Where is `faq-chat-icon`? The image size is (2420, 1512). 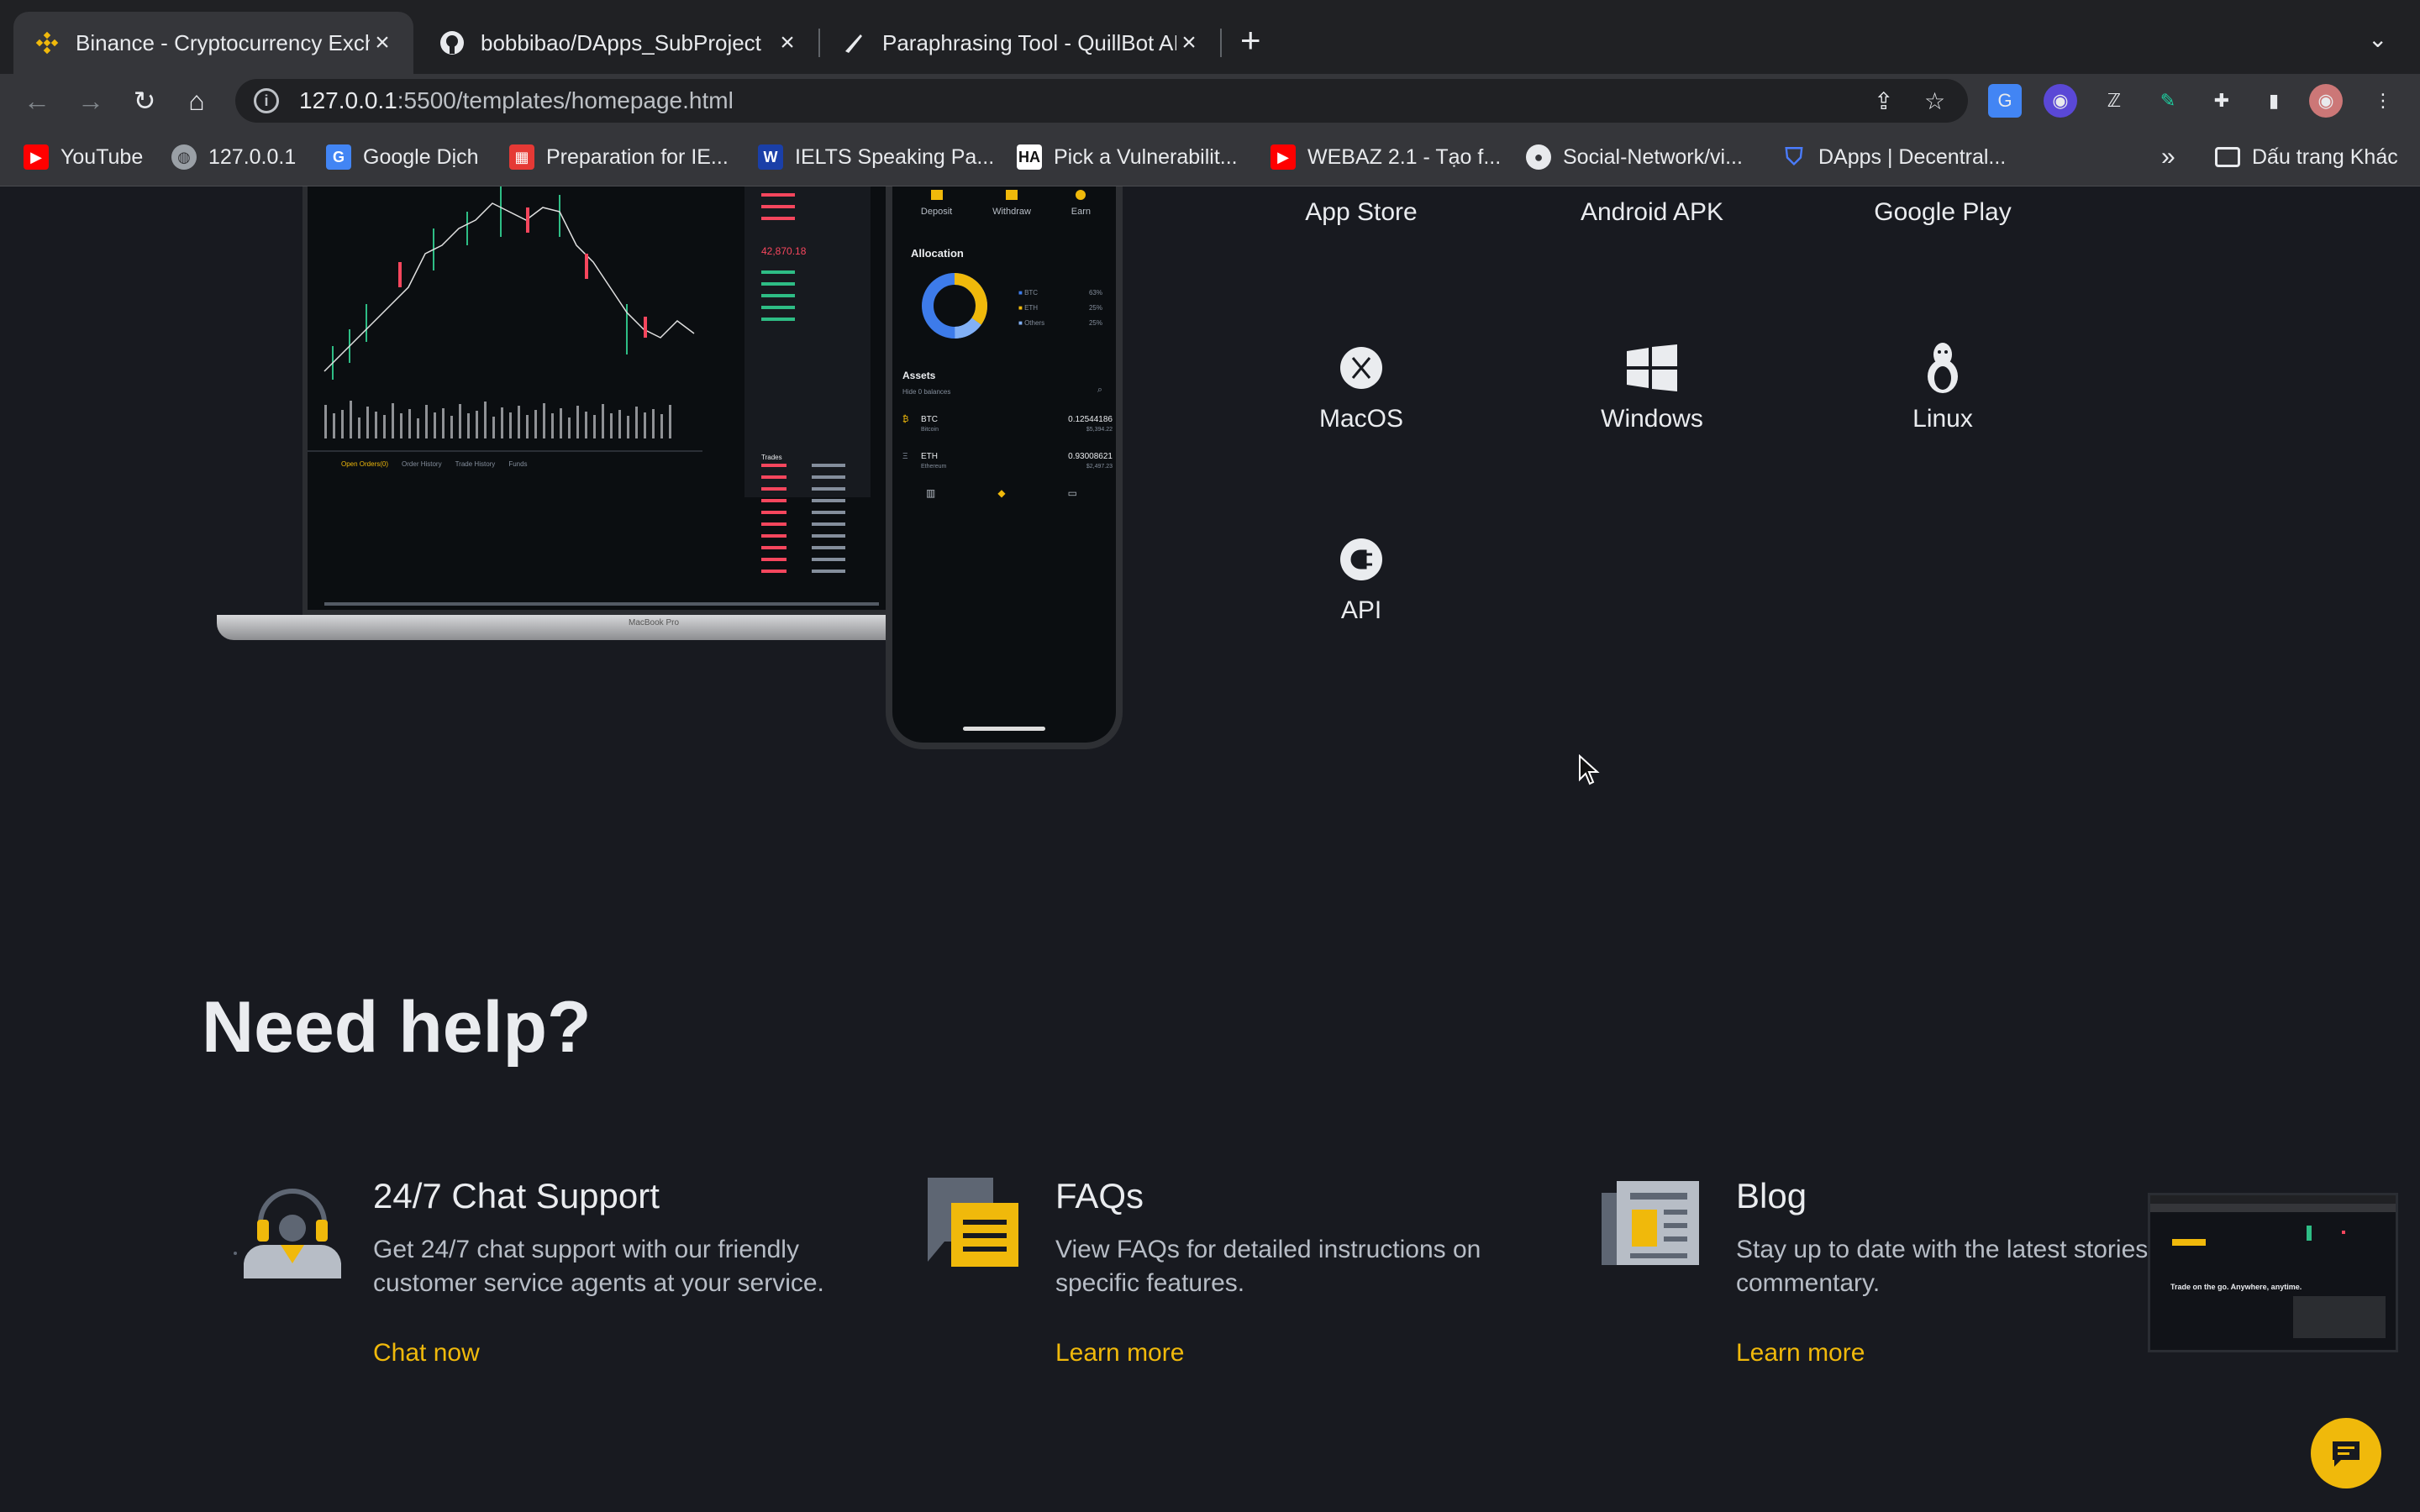 faq-chat-icon is located at coordinates (968, 1223).